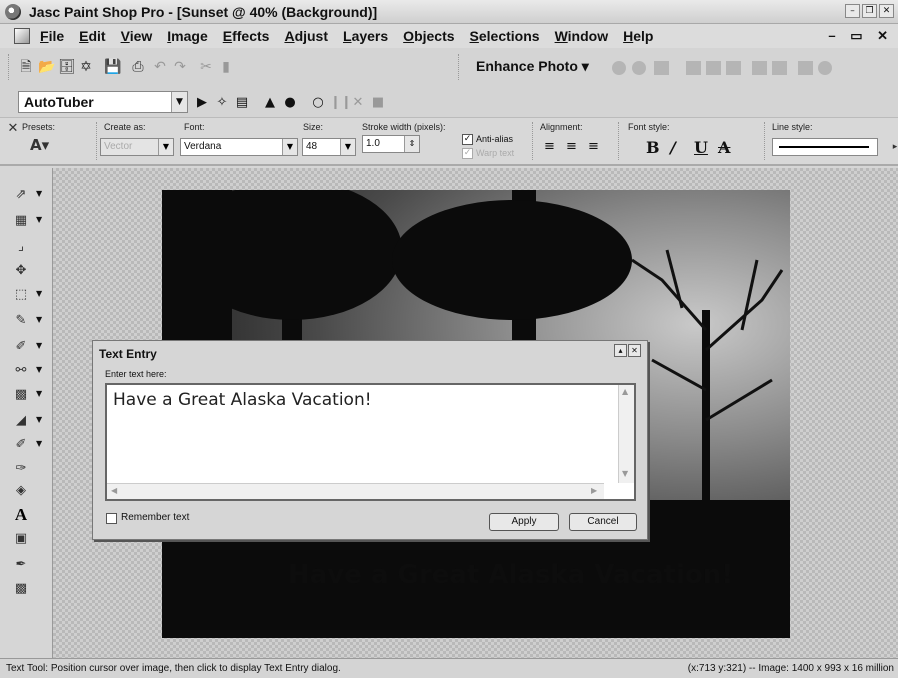 The height and width of the screenshot is (678, 898). Describe the element at coordinates (21, 565) in the screenshot. I see `pen-tool-icon: ✒` at that location.